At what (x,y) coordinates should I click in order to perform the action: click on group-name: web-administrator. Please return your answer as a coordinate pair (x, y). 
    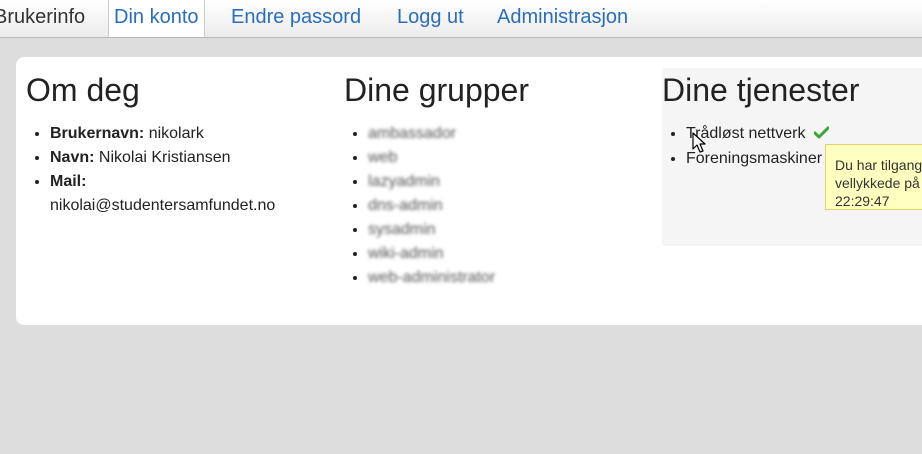
    Looking at the image, I should click on (432, 277).